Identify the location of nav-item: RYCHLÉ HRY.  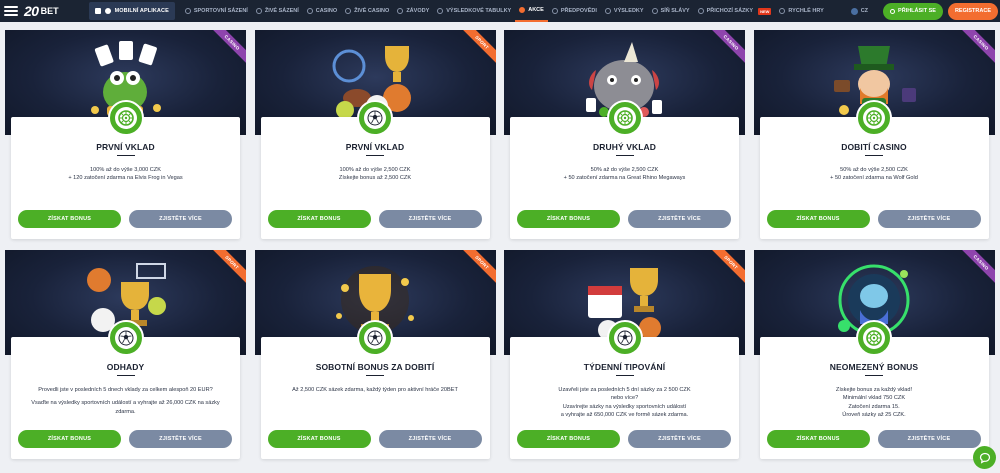
(801, 11).